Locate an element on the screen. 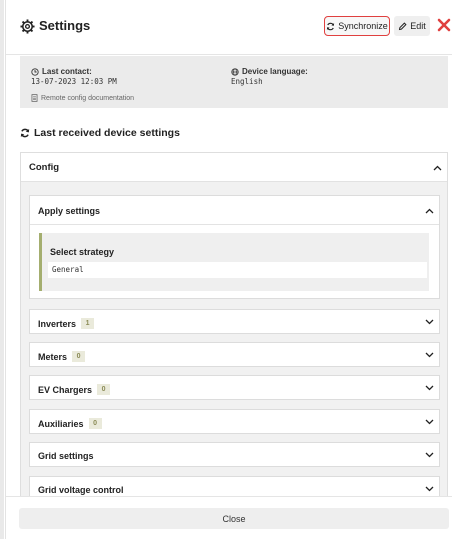 This screenshot has width=452, height=540. accordion-meters: Meters 0 is located at coordinates (234, 354).